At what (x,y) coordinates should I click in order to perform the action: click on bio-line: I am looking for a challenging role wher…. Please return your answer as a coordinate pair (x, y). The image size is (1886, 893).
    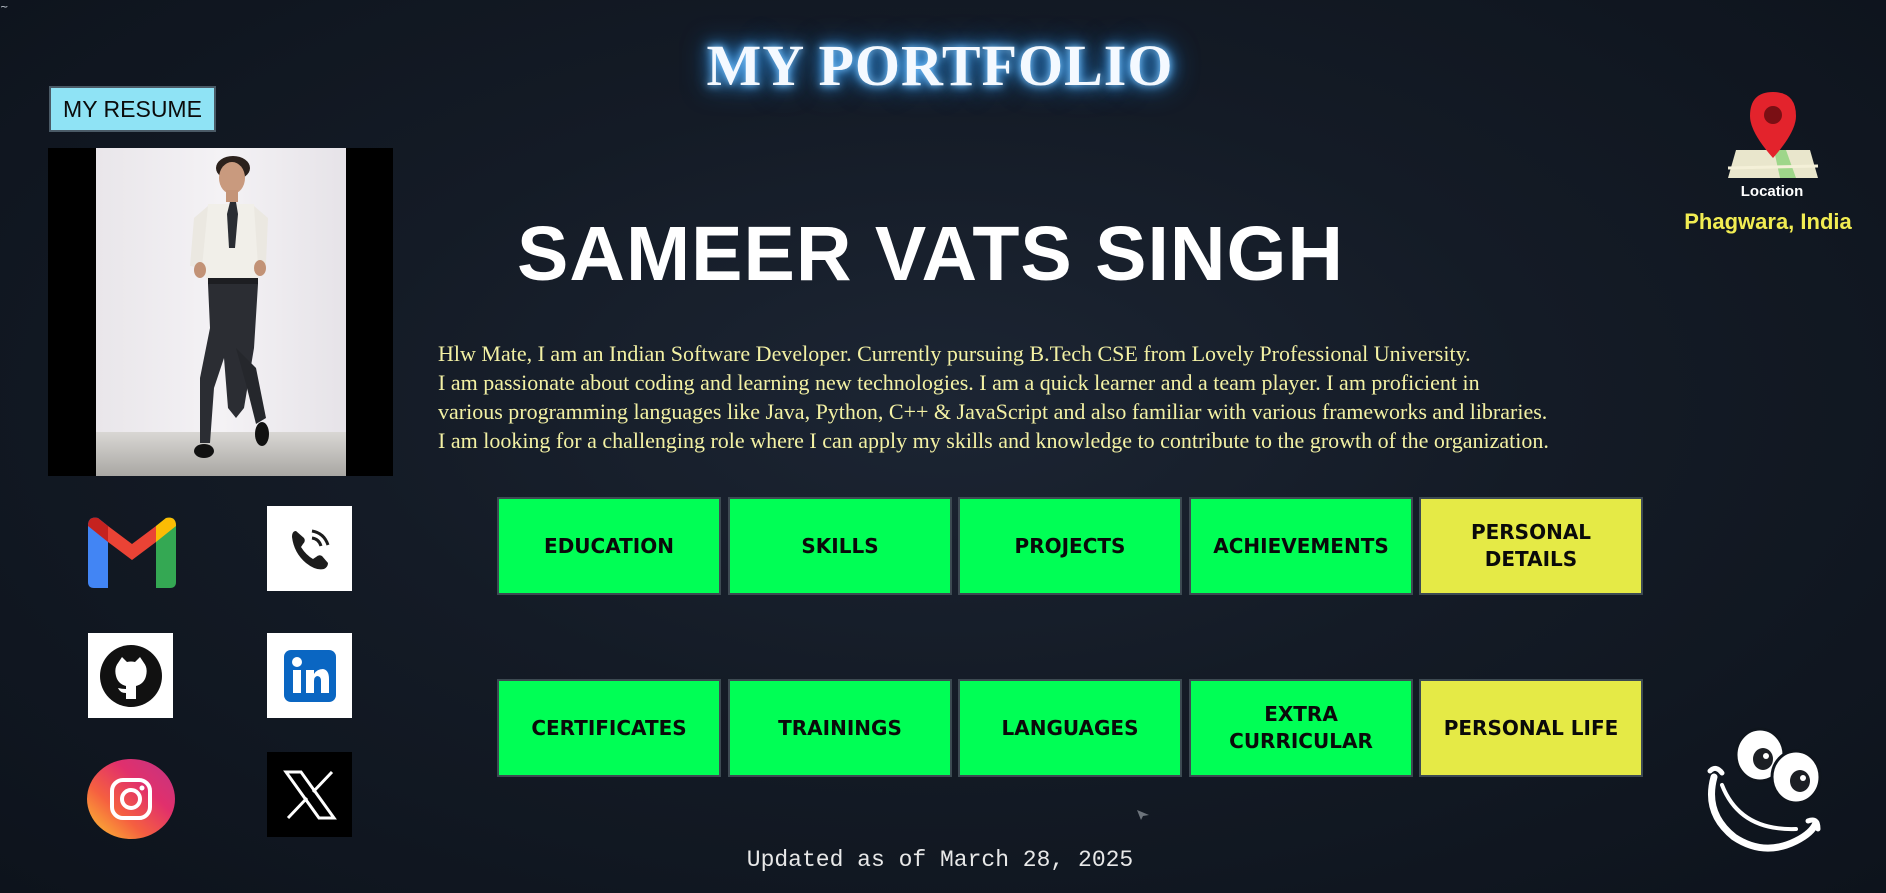
    Looking at the image, I should click on (993, 440).